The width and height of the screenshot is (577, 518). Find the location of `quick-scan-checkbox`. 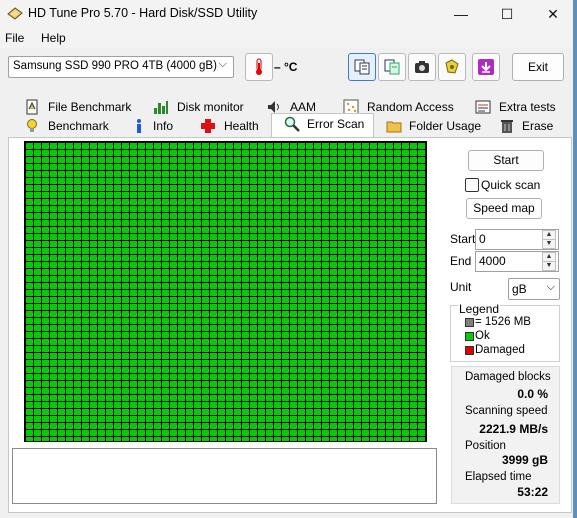

quick-scan-checkbox is located at coordinates (472, 185).